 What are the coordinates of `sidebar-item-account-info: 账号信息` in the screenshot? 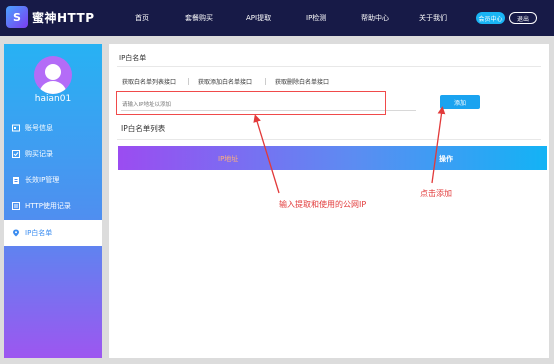 It's located at (53, 128).